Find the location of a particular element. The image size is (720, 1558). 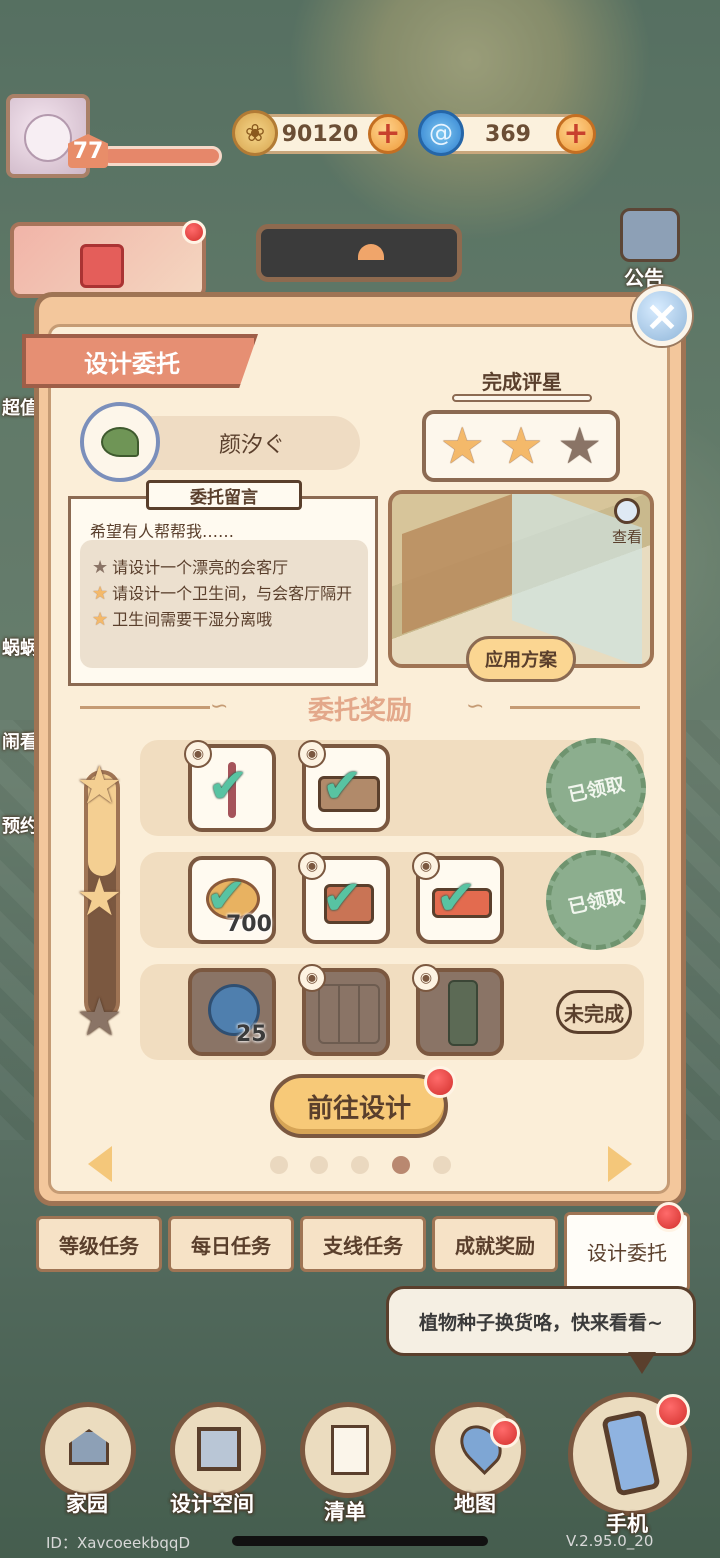

nav-home-label: 家园 is located at coordinates (87, 1504).